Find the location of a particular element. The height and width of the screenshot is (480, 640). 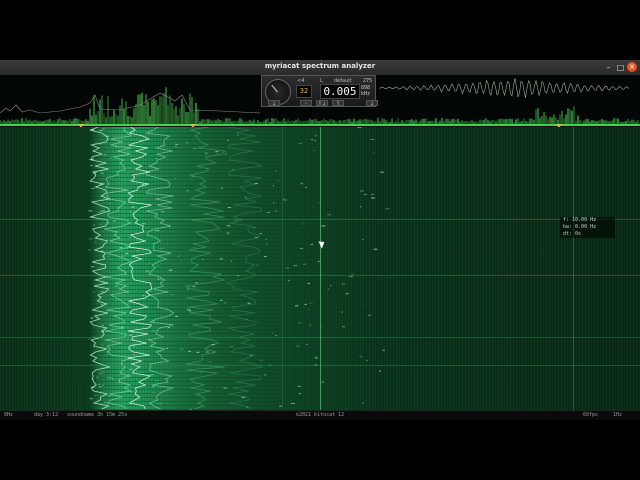

minus-button: - is located at coordinates (306, 103).